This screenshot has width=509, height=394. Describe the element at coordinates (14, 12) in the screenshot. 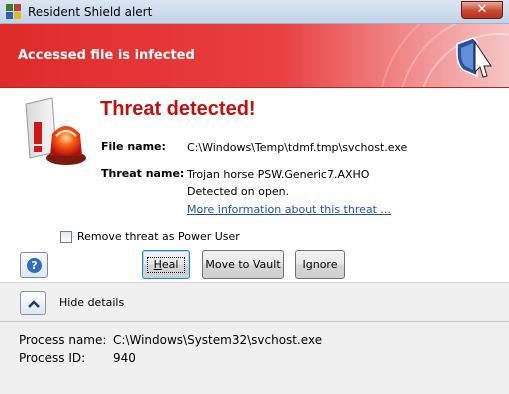

I see `app-icon` at that location.